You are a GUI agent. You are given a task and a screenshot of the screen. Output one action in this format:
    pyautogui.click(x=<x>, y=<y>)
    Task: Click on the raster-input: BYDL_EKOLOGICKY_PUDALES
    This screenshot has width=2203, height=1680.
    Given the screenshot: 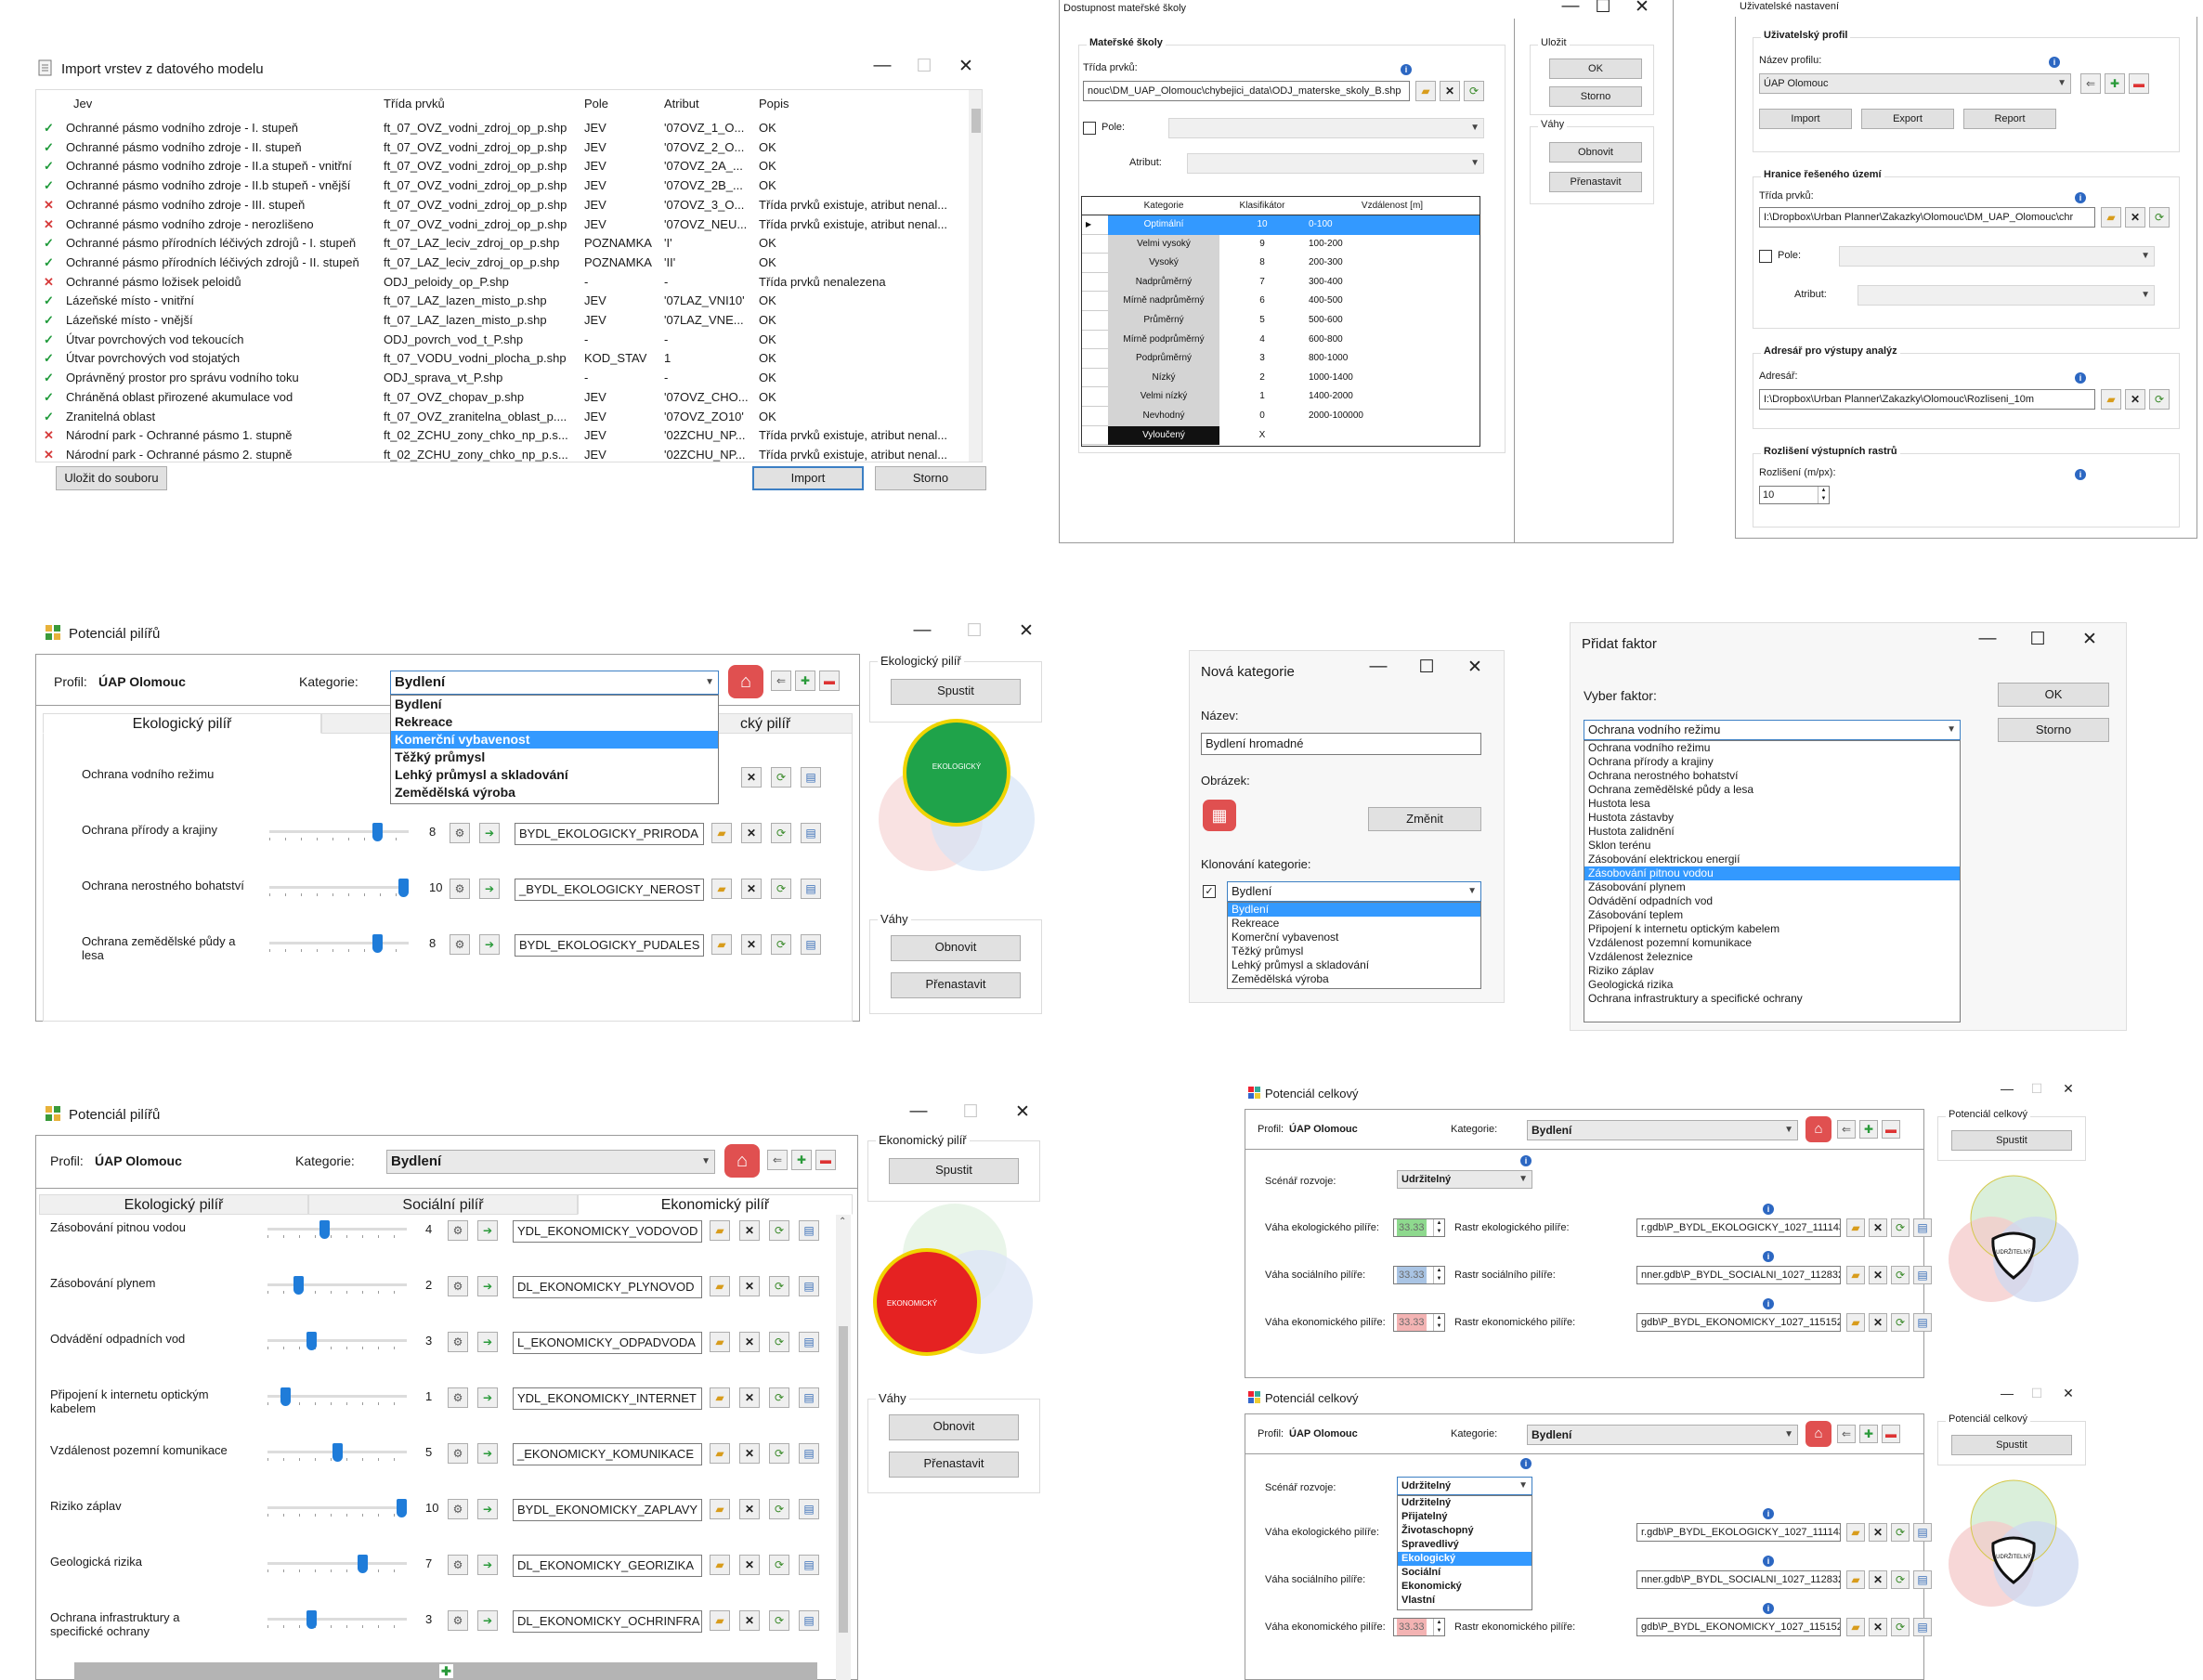 What is the action you would take?
    pyautogui.click(x=609, y=945)
    